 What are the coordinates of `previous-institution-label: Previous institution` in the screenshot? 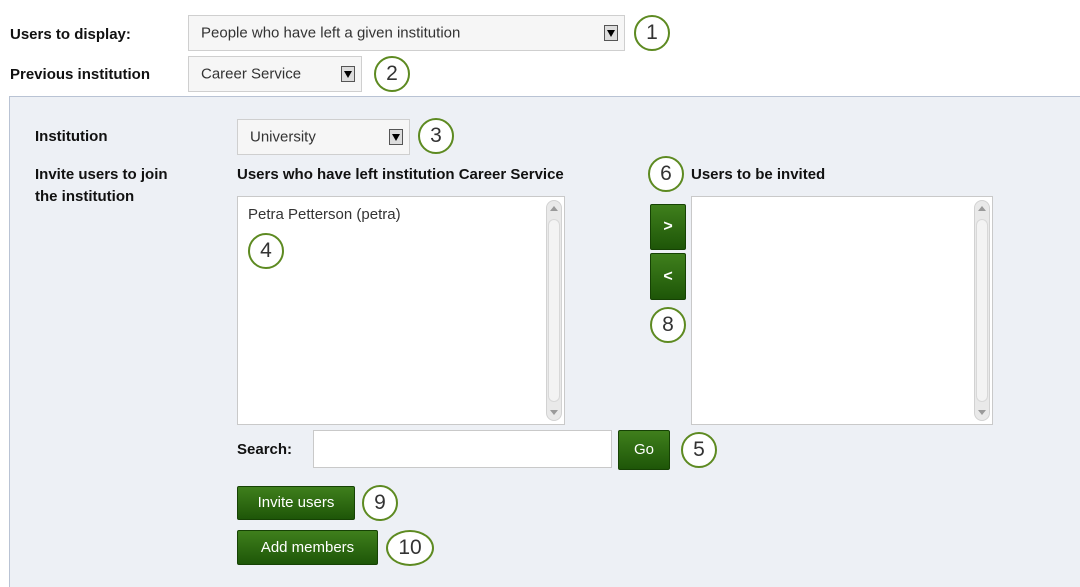 It's located at (80, 74).